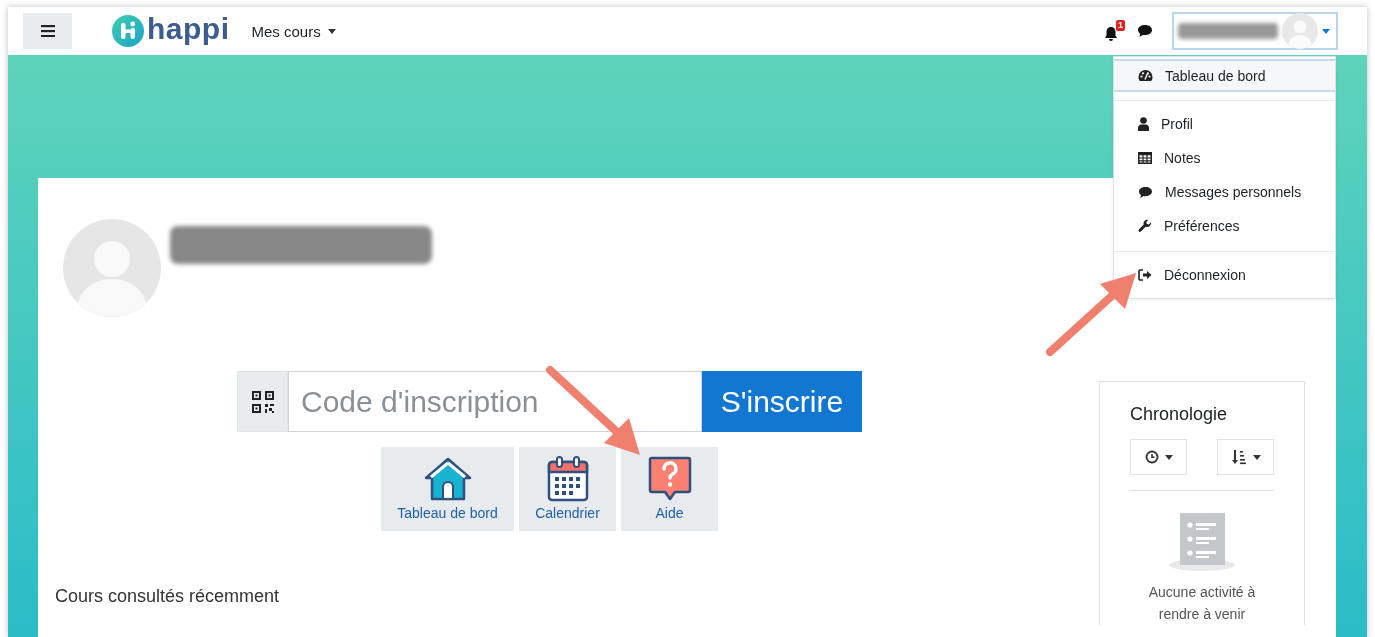 This screenshot has width=1375, height=637. I want to click on notification-count: 1, so click(1120, 25).